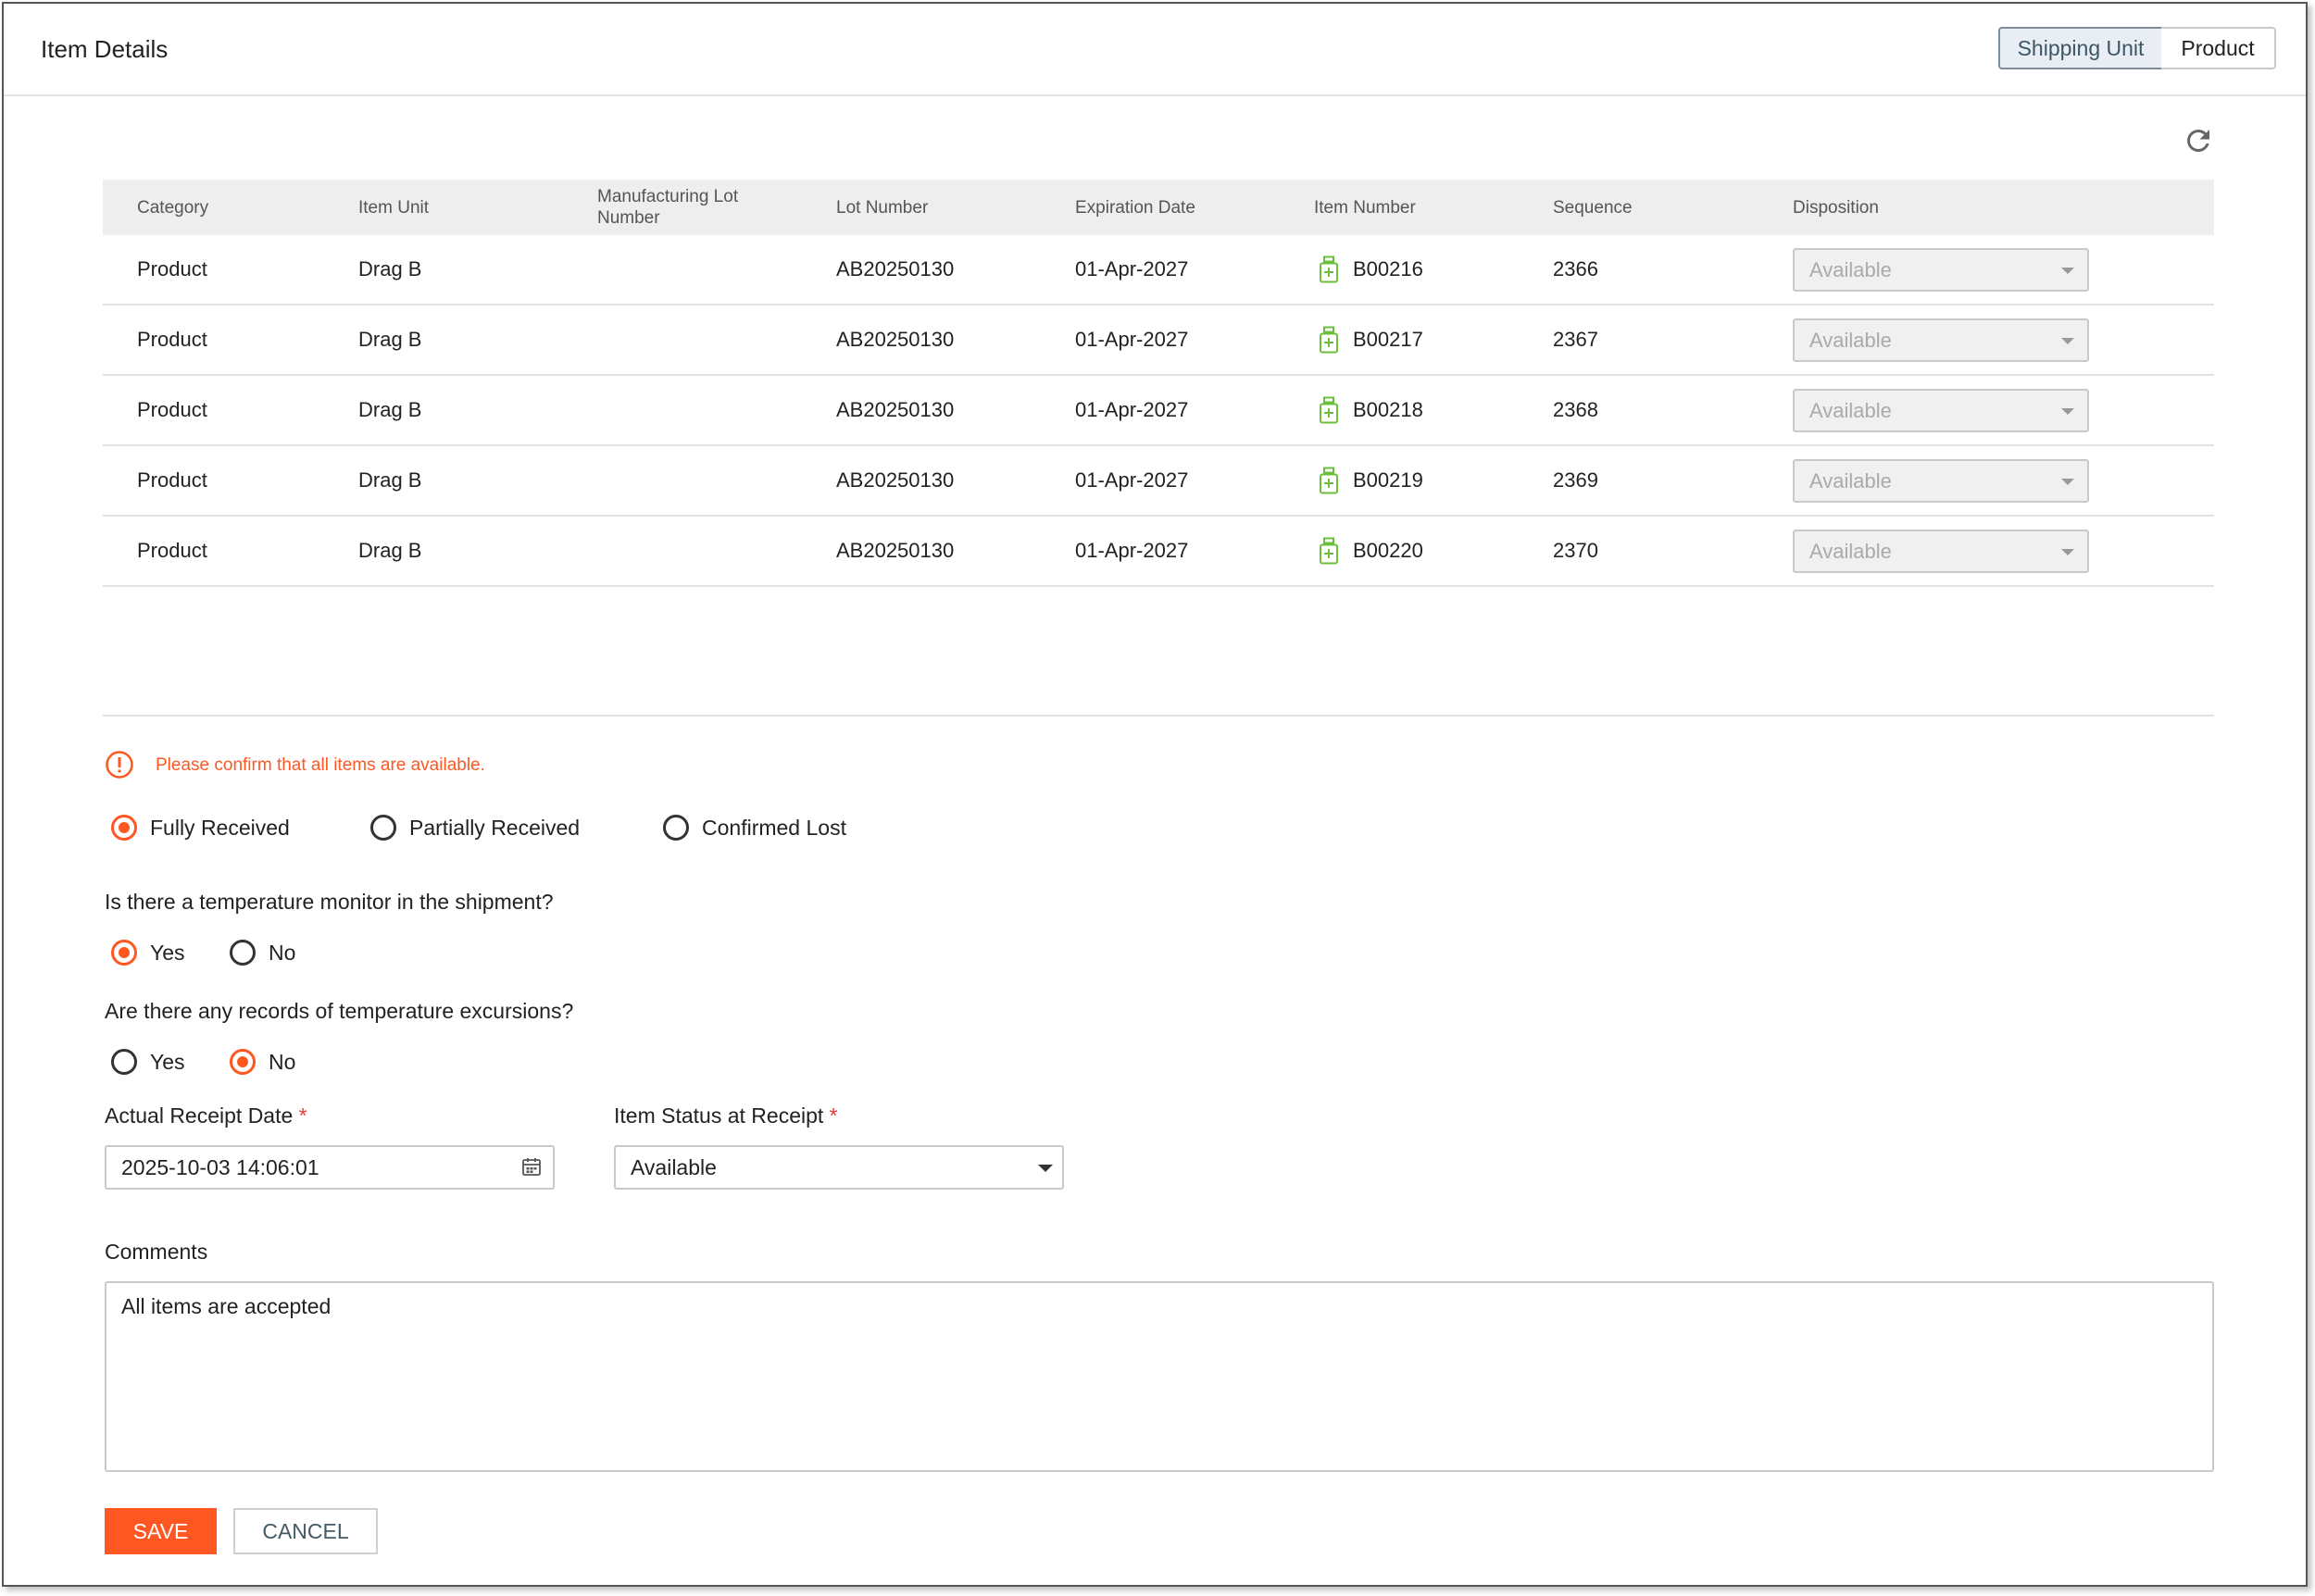 This screenshot has height=1596, width=2315. What do you see at coordinates (1388, 339) in the screenshot?
I see `item-number-value: B00217` at bounding box center [1388, 339].